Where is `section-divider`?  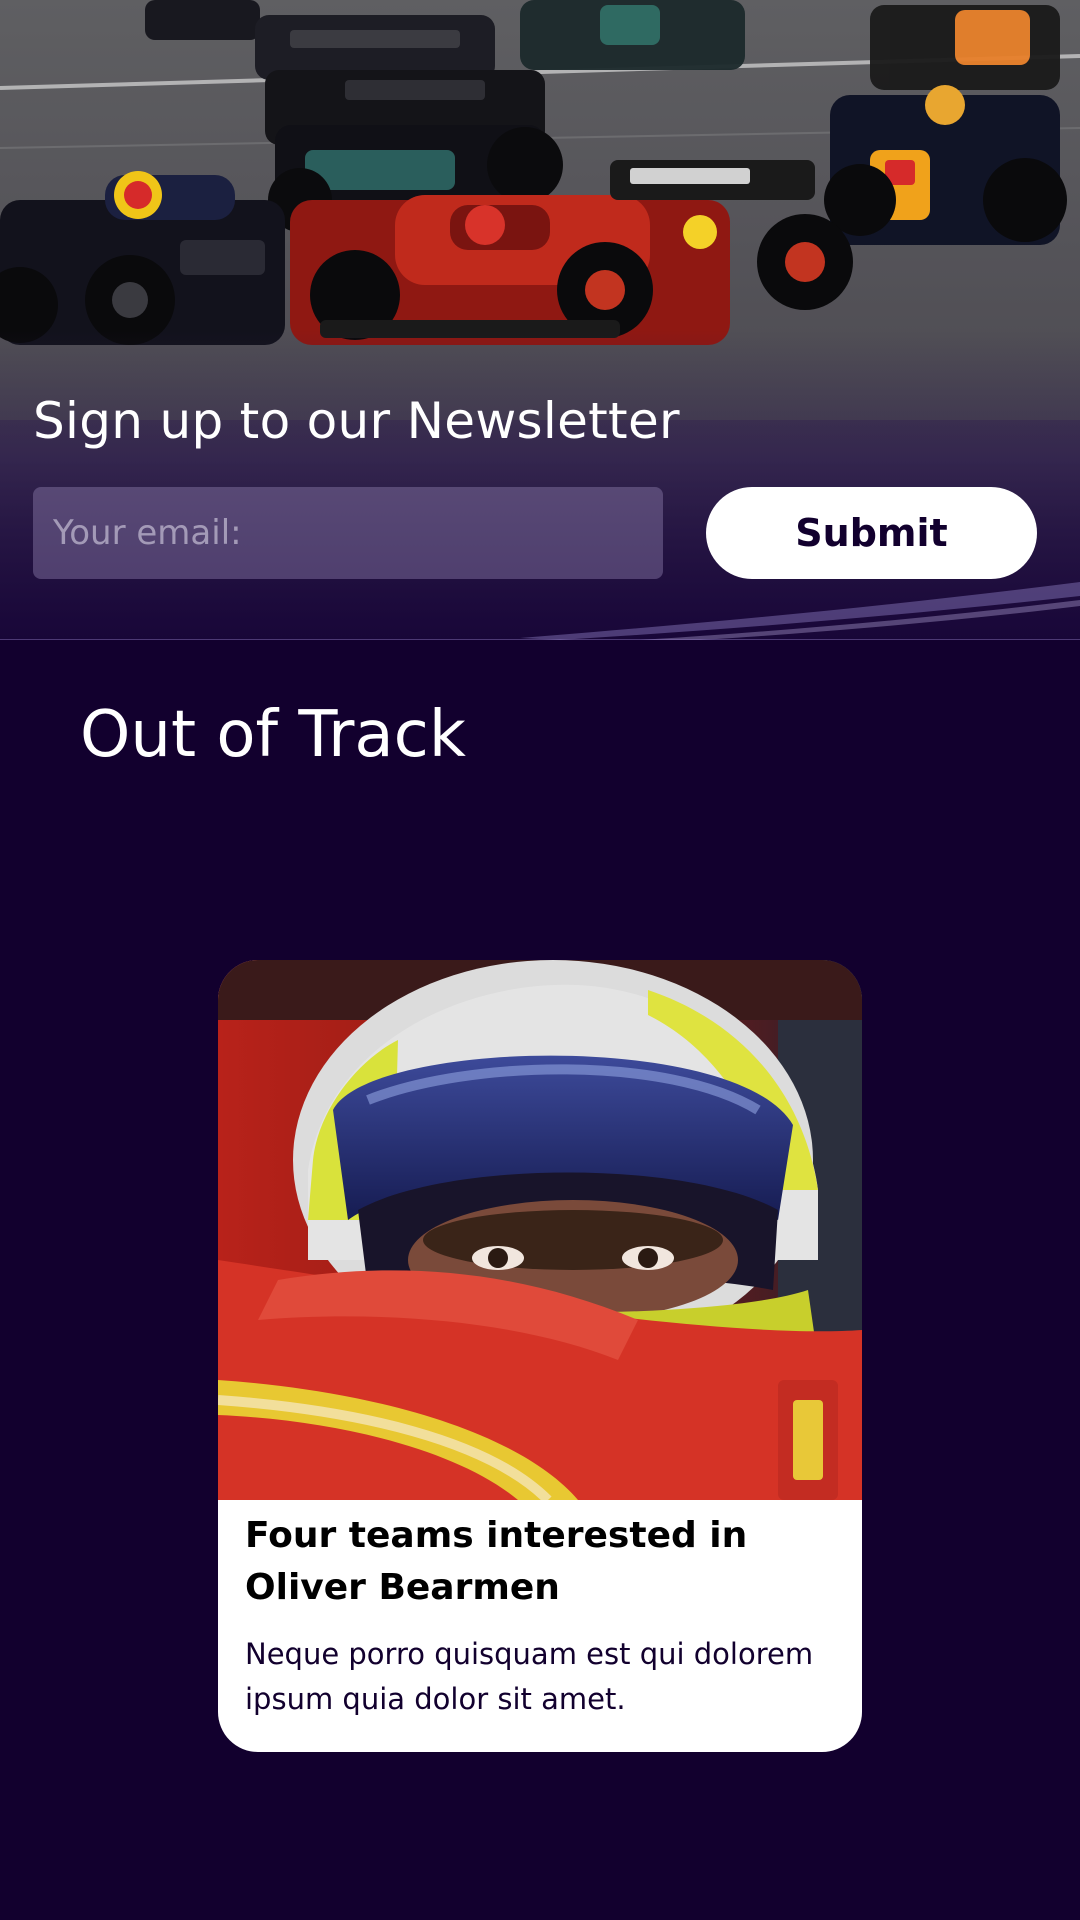
section-divider is located at coordinates (540, 639).